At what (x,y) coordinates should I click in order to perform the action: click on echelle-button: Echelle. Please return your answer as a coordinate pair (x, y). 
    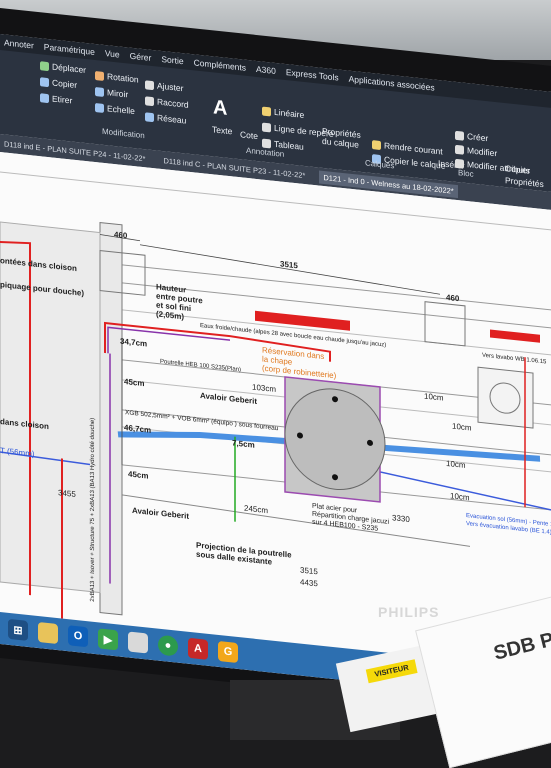
    Looking at the image, I should click on (115, 109).